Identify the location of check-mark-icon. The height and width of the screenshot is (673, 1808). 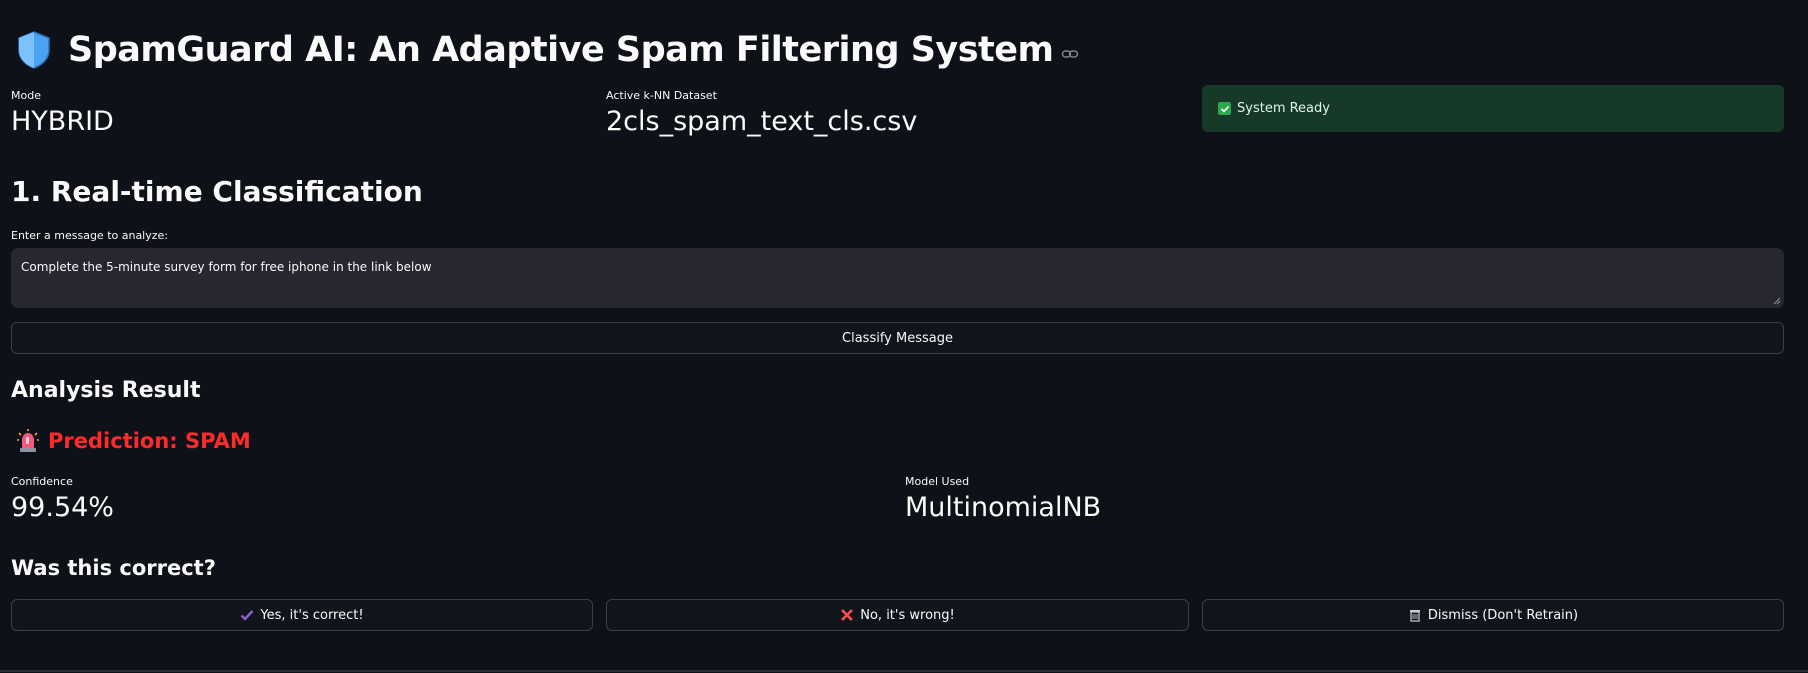
(247, 615).